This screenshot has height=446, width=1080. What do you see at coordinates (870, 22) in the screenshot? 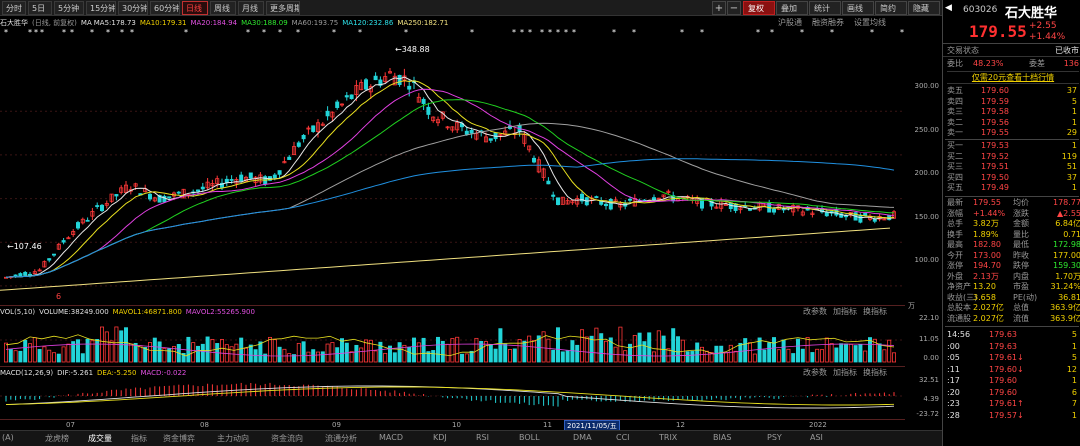
I see `set-ma-link: 设置均线` at bounding box center [870, 22].